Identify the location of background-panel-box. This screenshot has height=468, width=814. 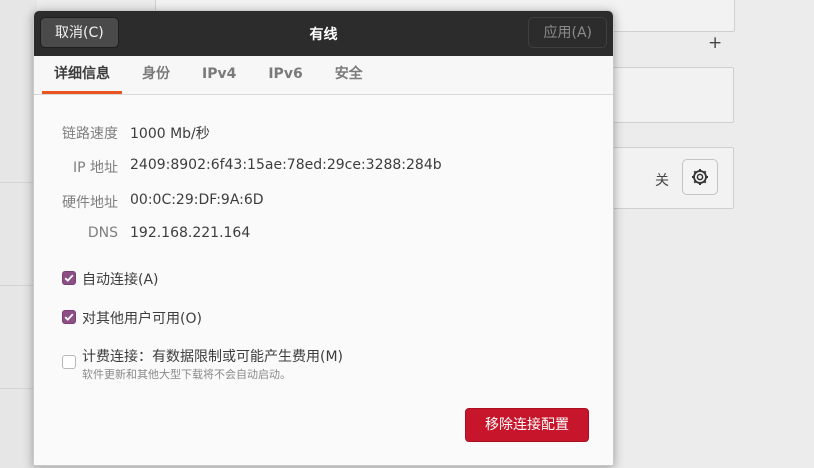
(673, 95).